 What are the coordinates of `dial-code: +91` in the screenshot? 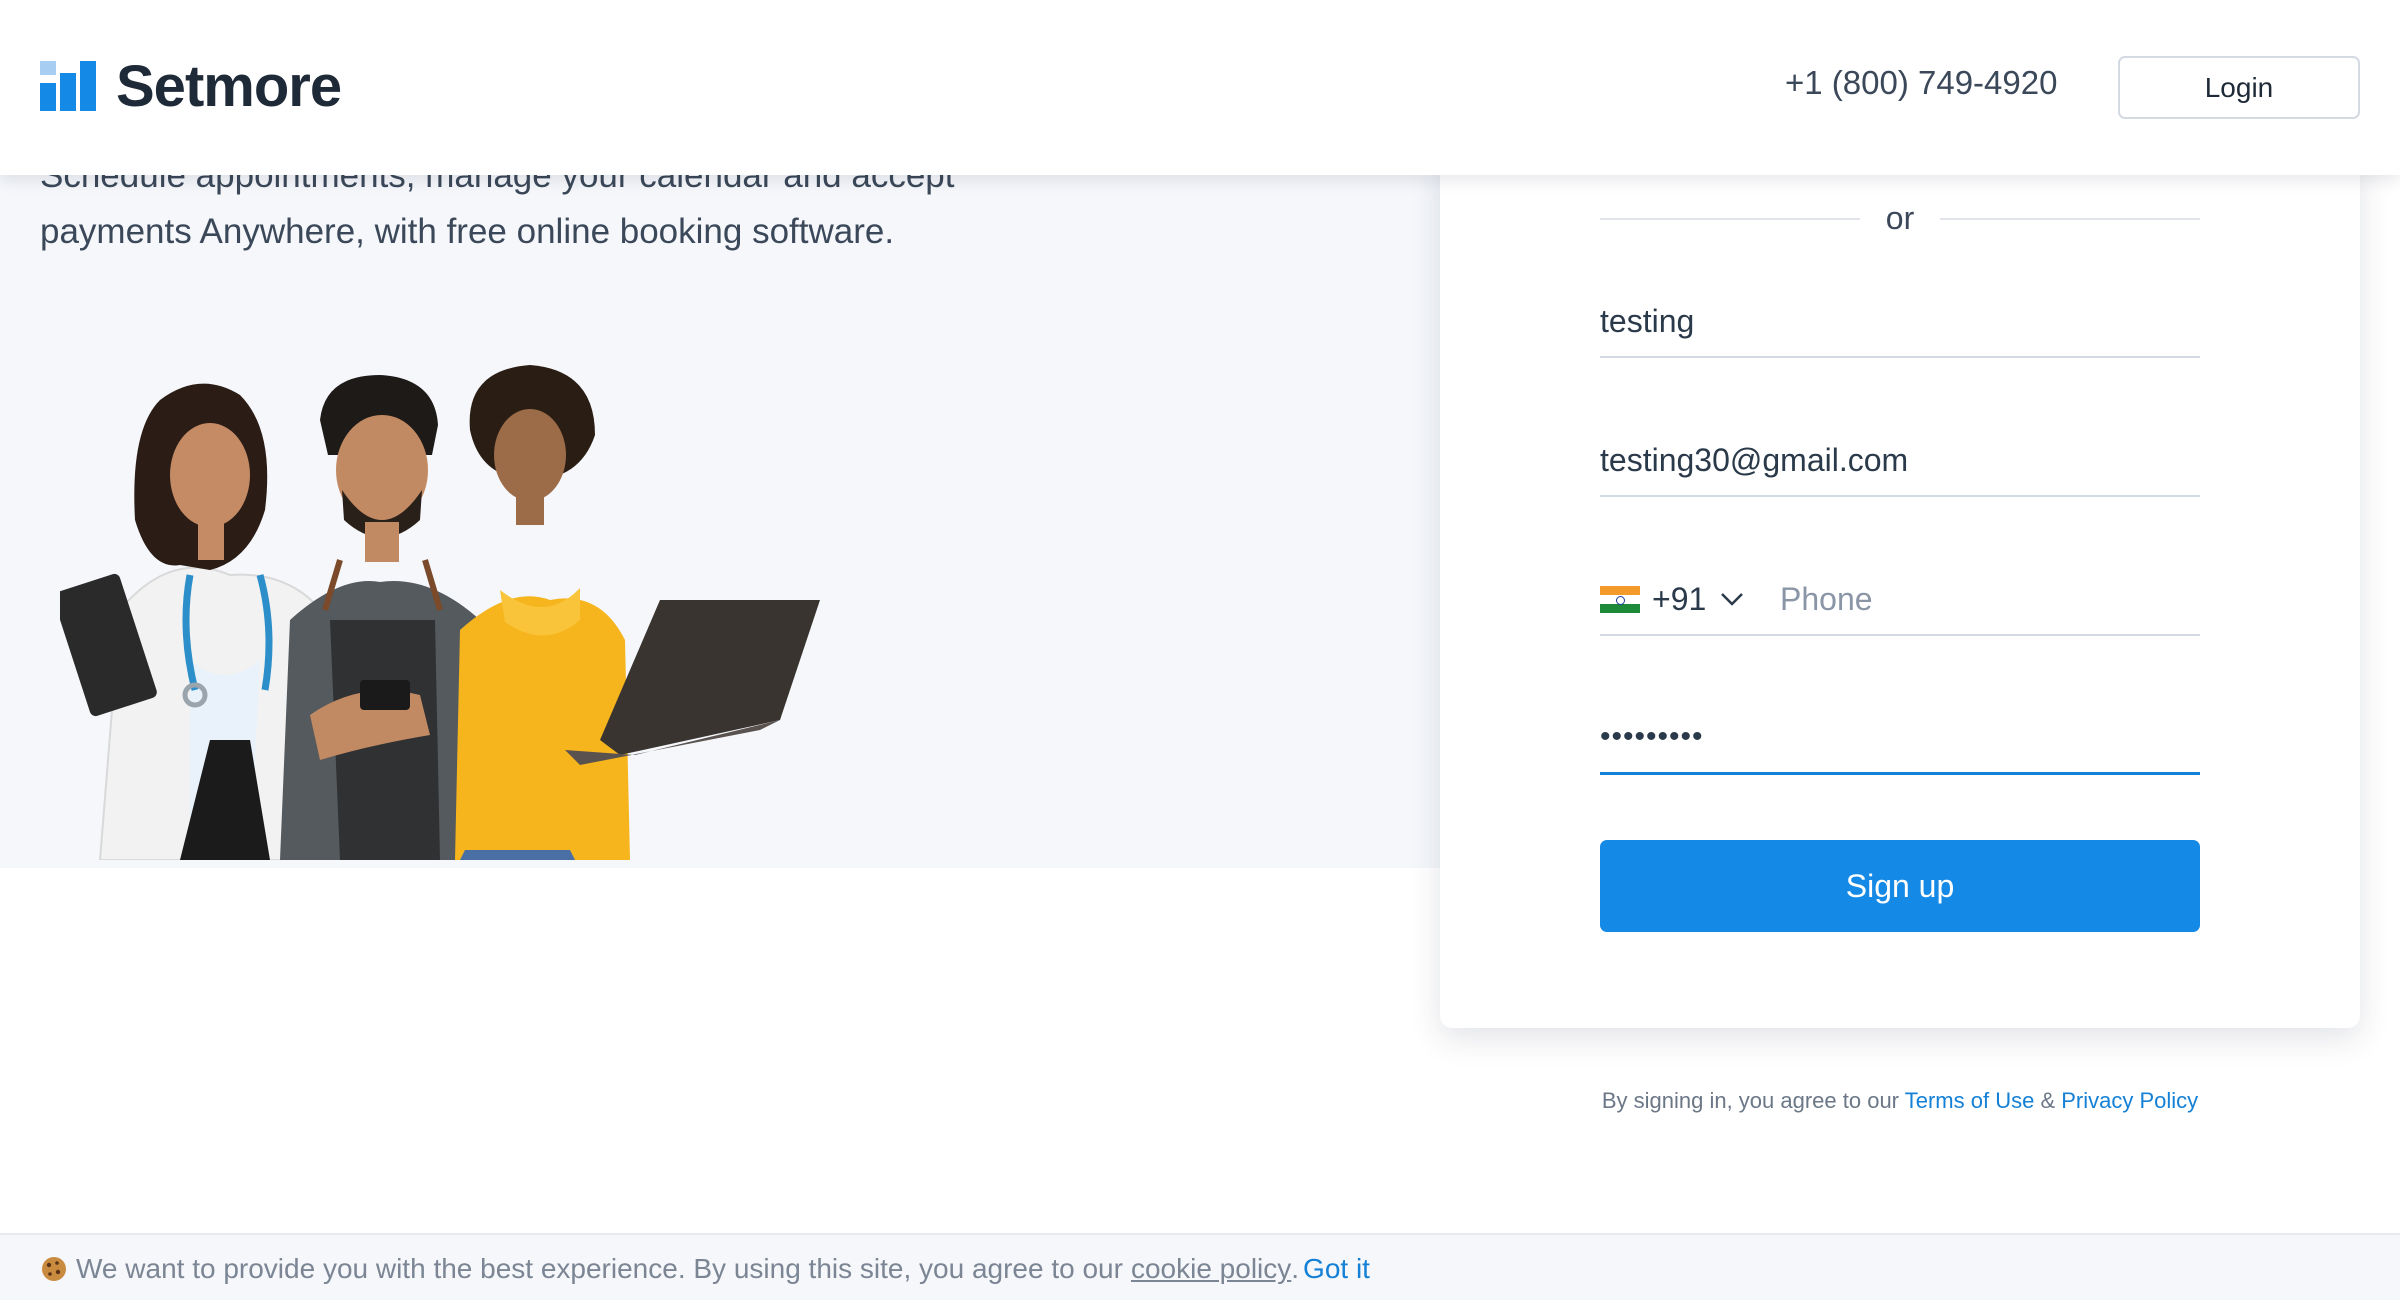 It's located at (1679, 598).